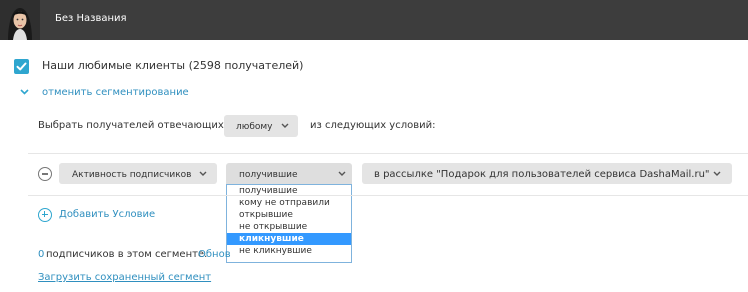 The image size is (748, 292). What do you see at coordinates (132, 175) in the screenshot?
I see `condition-field-value: Активность подписчиков` at bounding box center [132, 175].